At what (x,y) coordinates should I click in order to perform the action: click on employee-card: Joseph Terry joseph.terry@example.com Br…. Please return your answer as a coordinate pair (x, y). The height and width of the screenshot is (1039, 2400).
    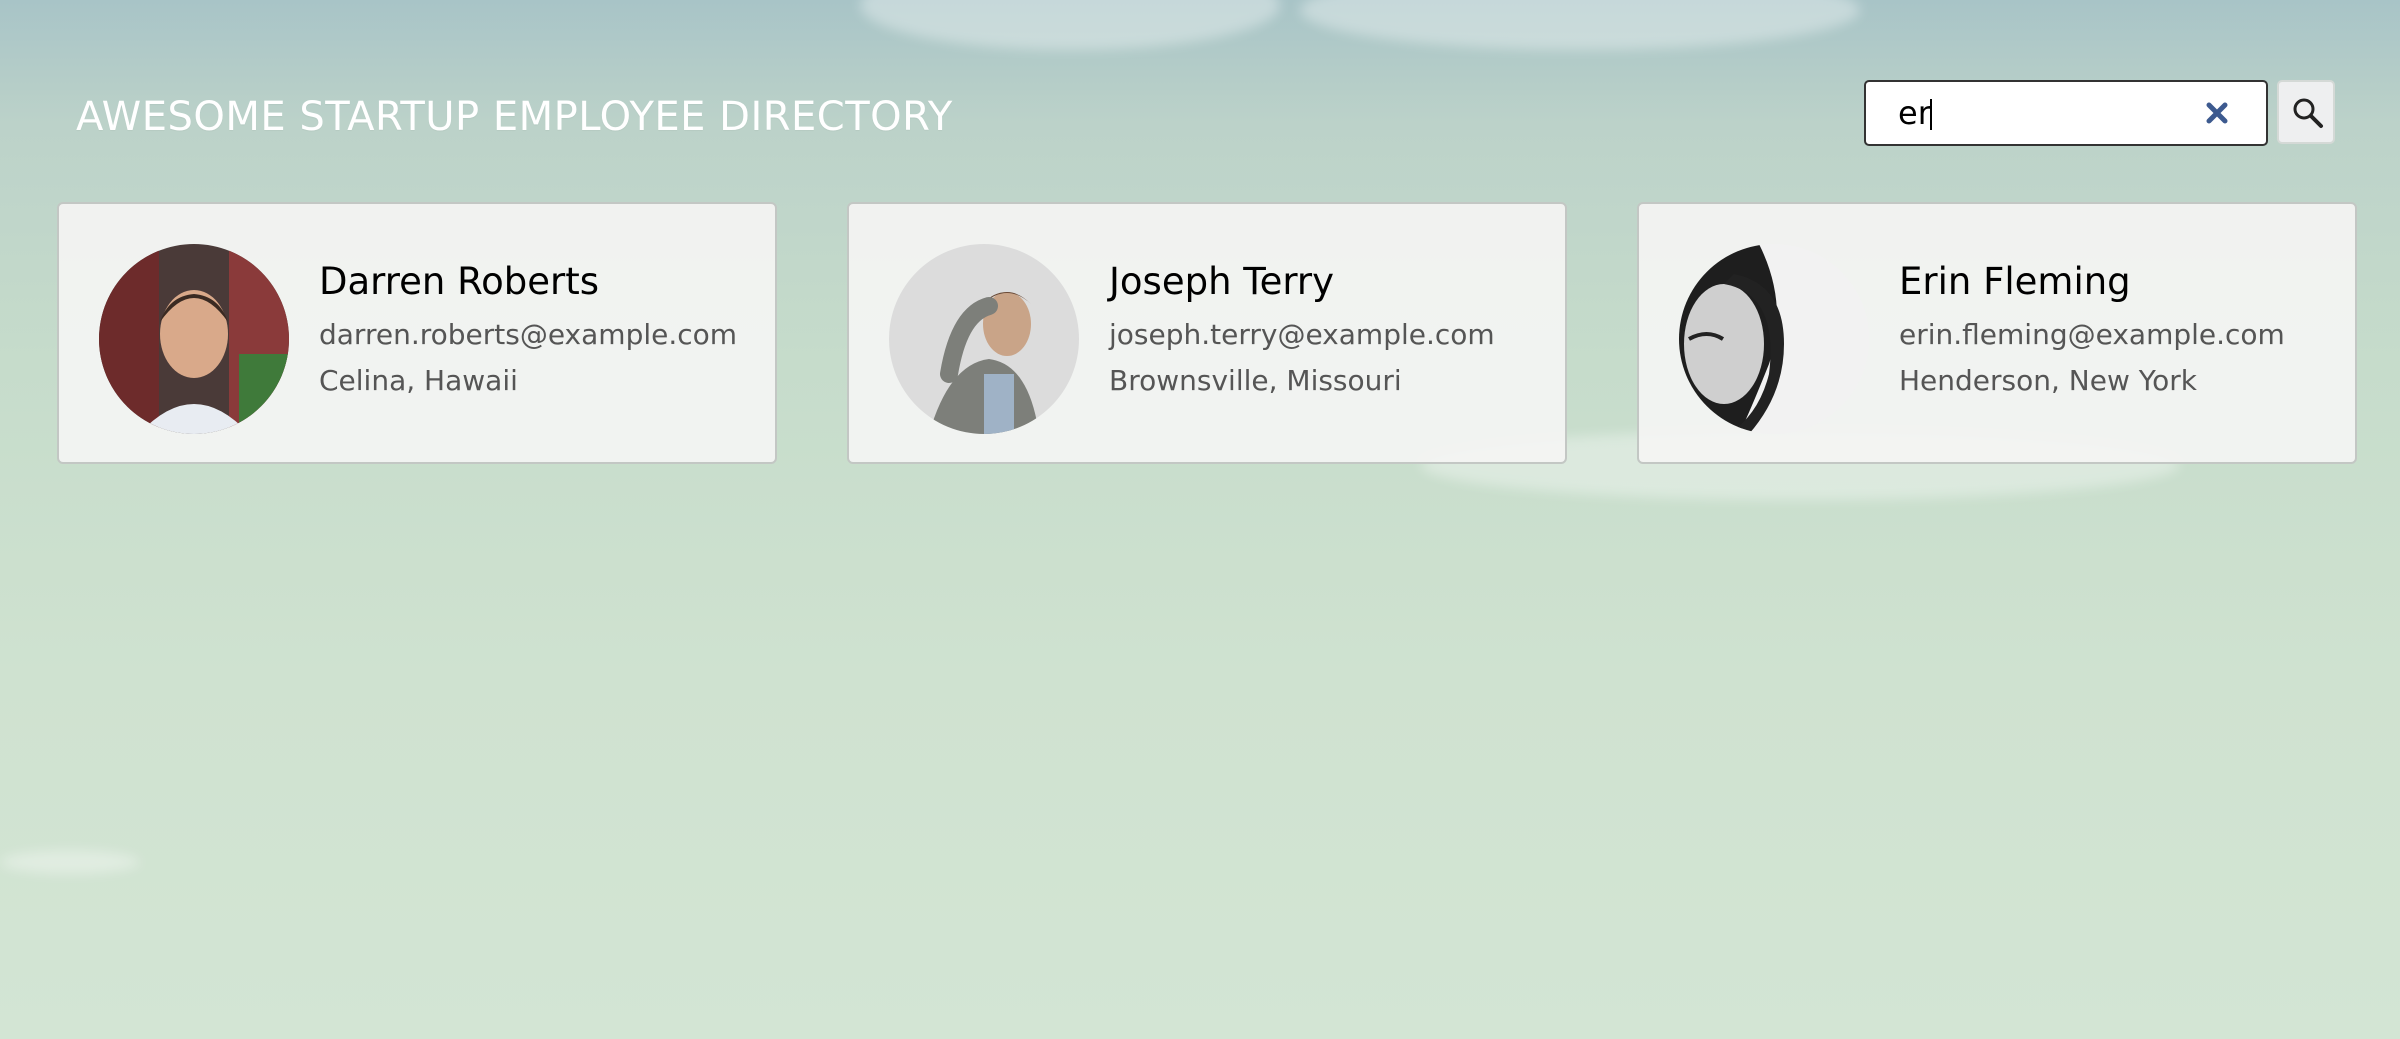
    Looking at the image, I should click on (1207, 333).